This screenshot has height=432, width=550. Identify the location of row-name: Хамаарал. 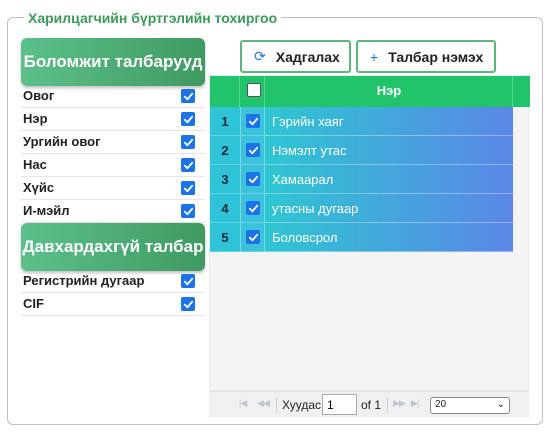
(389, 179).